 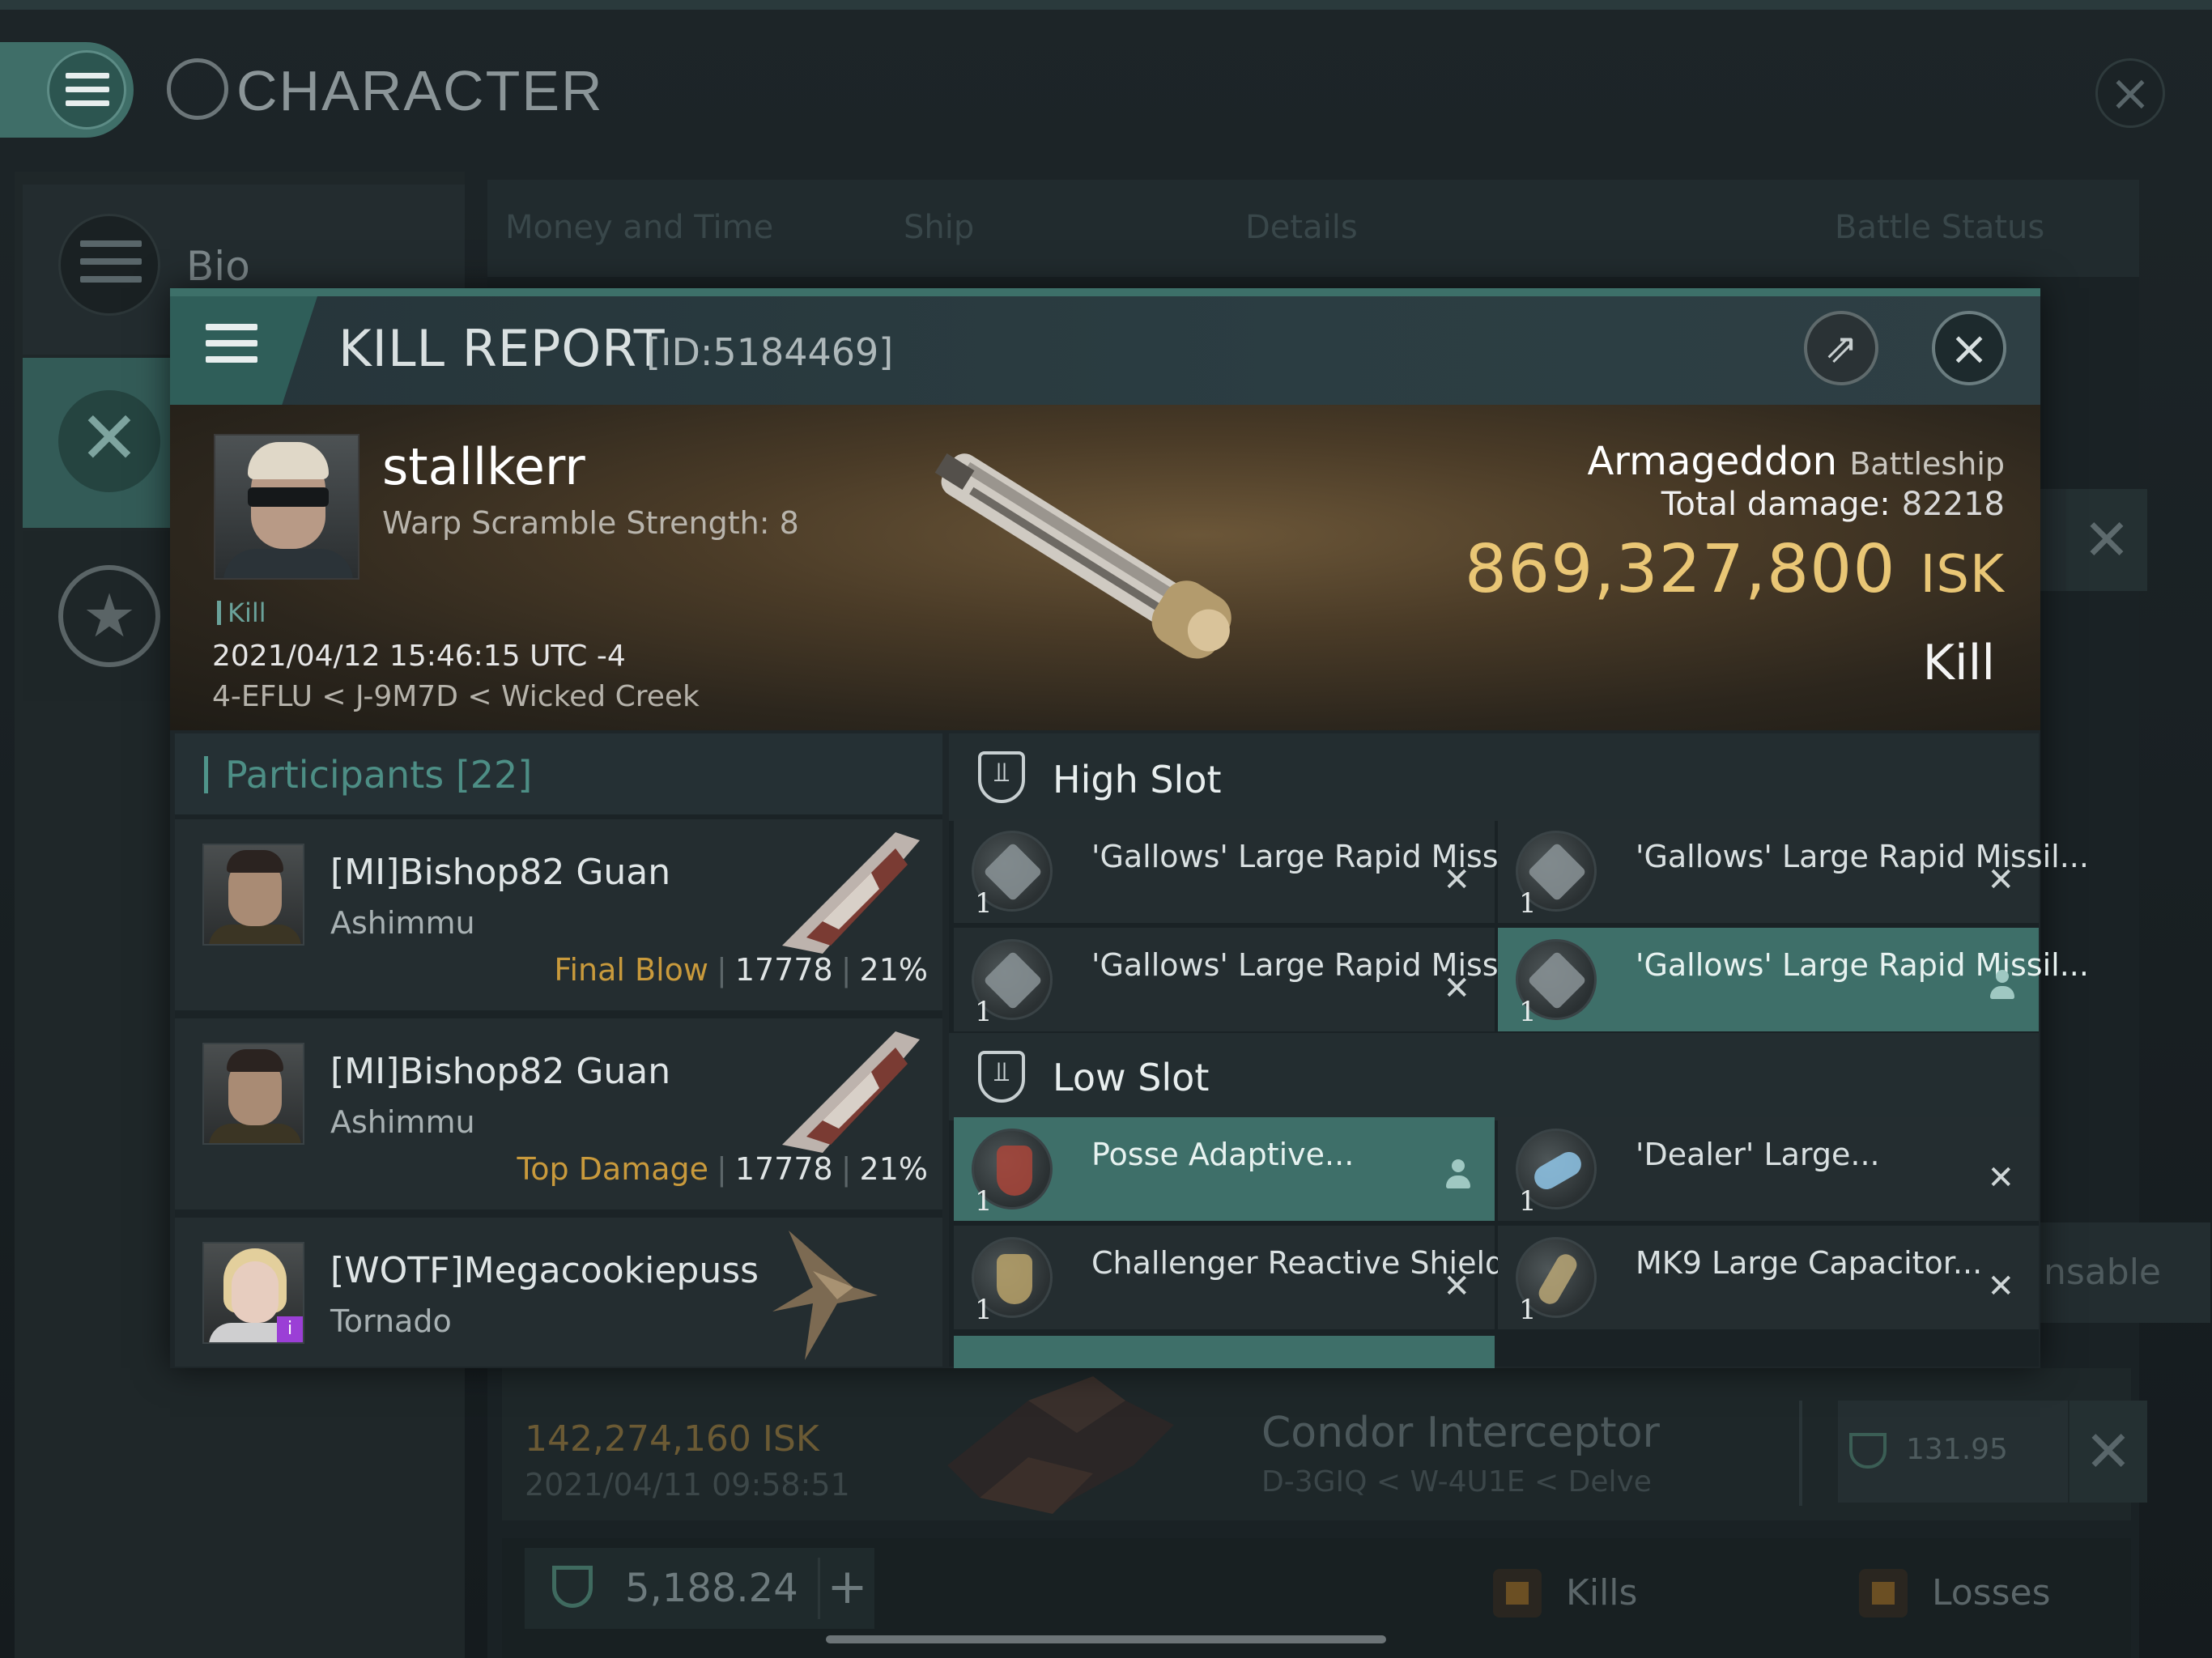 I want to click on module-slot: 'Dealer' Large... 1 ✕, so click(x=1769, y=1169).